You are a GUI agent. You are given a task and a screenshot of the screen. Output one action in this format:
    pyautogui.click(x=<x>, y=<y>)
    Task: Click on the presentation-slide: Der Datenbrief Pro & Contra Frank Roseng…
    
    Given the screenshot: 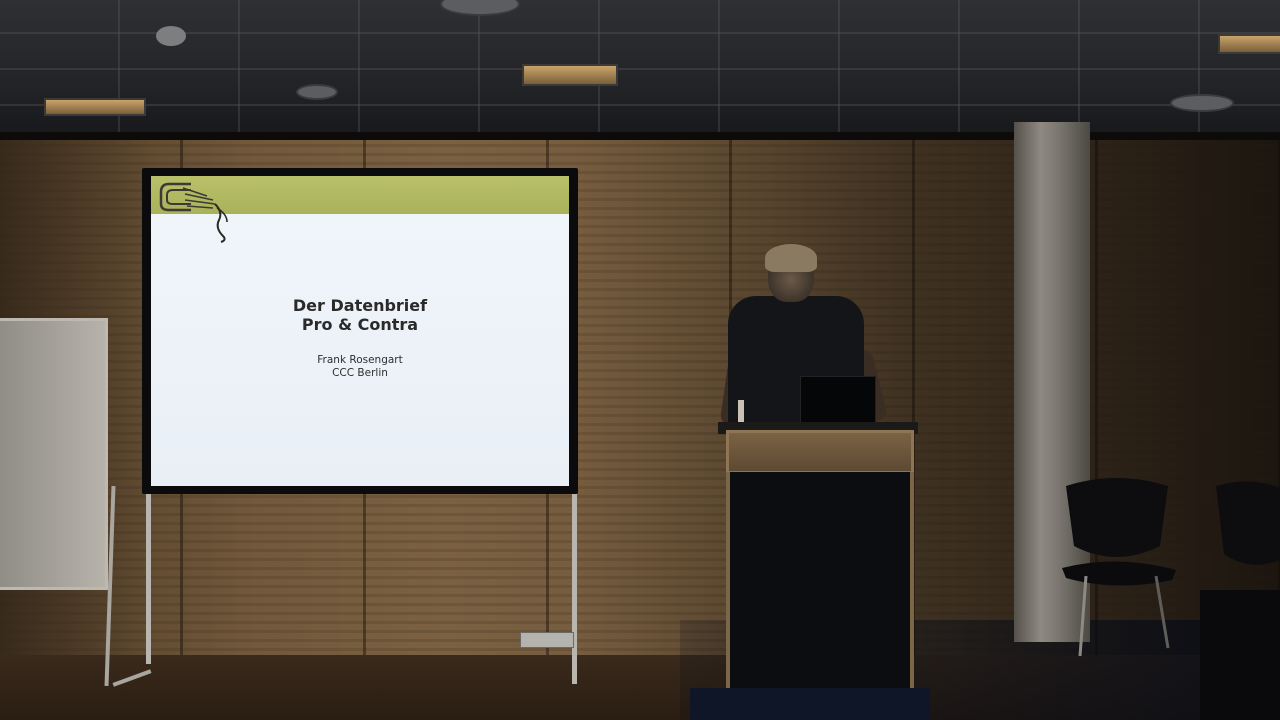 What is the action you would take?
    pyautogui.click(x=360, y=331)
    